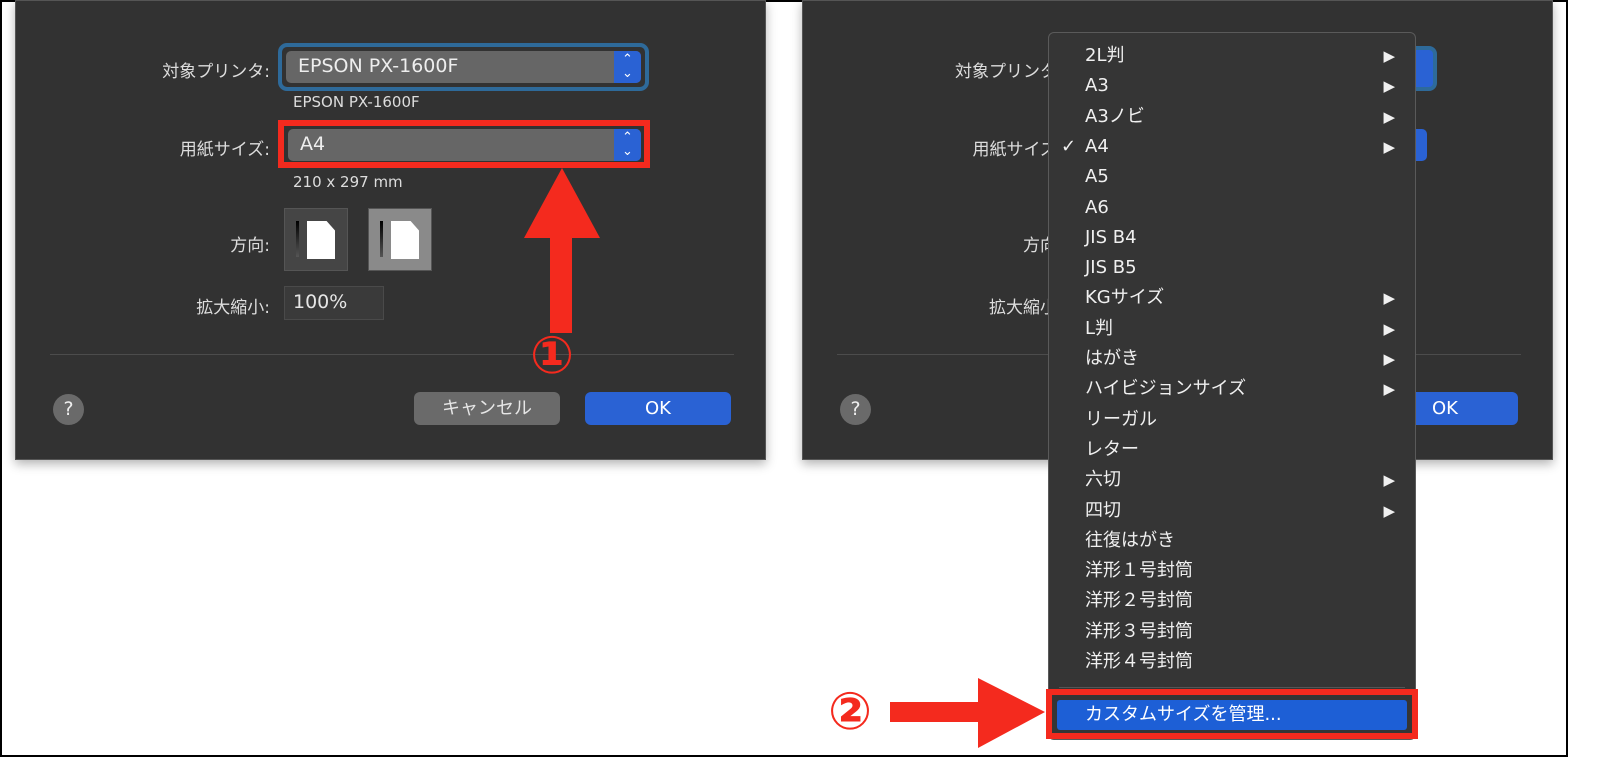 The height and width of the screenshot is (771, 1600). What do you see at coordinates (1130, 540) in the screenshot?
I see `menu-item-label: 往復はがき` at bounding box center [1130, 540].